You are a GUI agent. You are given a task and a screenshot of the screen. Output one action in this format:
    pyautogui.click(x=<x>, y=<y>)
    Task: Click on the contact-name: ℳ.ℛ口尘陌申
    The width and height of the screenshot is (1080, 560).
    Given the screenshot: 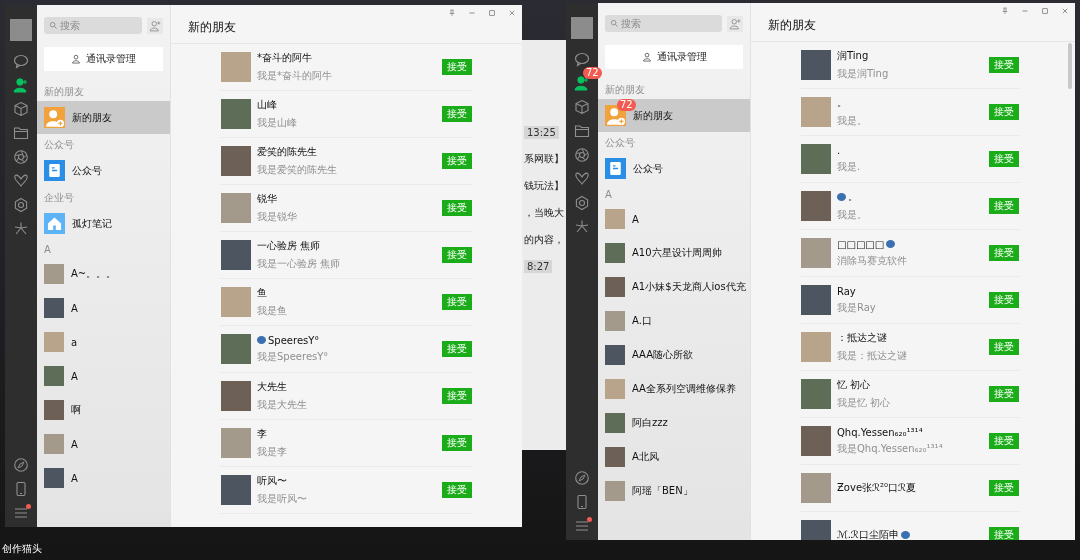 What is the action you would take?
    pyautogui.click(x=868, y=534)
    